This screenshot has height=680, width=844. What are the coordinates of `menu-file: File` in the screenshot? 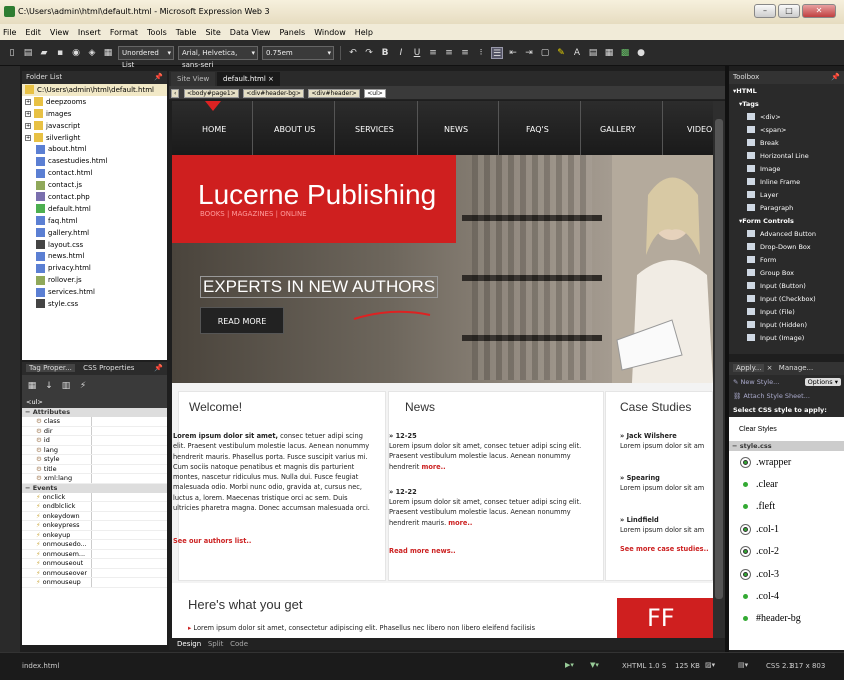 It's located at (9, 32).